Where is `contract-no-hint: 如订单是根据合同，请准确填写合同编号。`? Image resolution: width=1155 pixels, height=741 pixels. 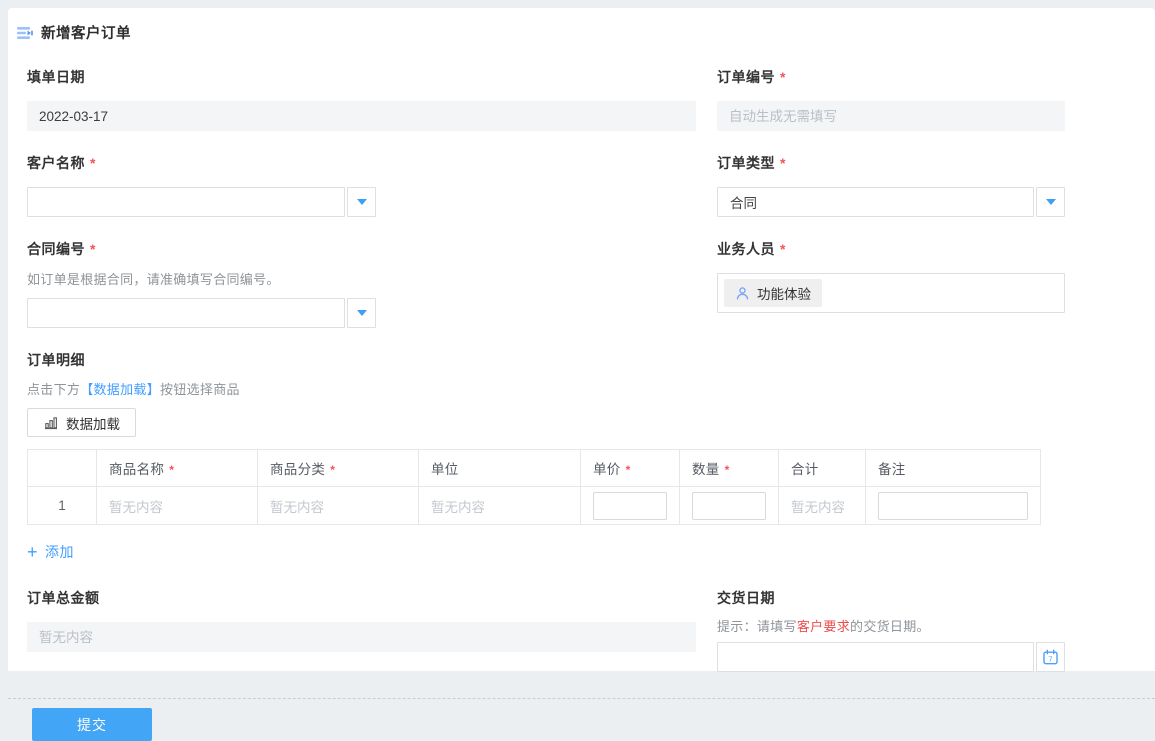 contract-no-hint: 如订单是根据合同，请准确填写合同编号。 is located at coordinates (153, 279).